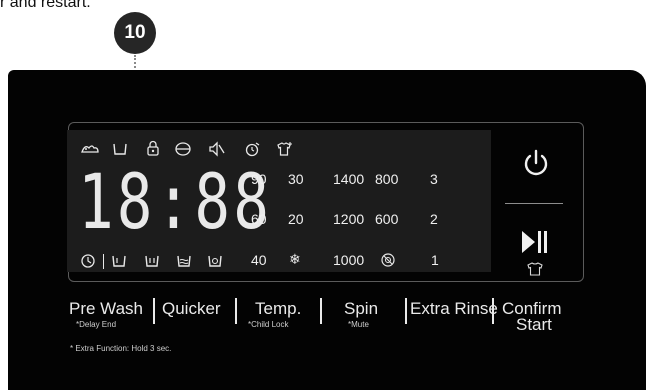 This screenshot has width=646, height=390. What do you see at coordinates (434, 219) in the screenshot?
I see `rinse-2: 2` at bounding box center [434, 219].